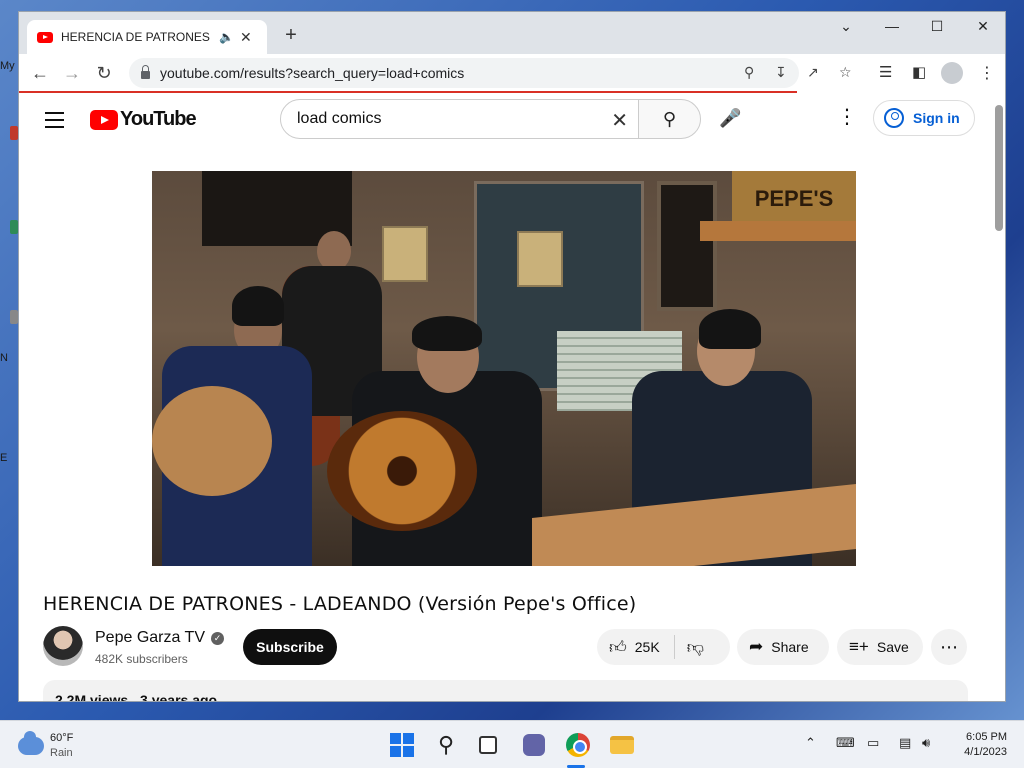 Image resolution: width=1024 pixels, height=768 pixels. What do you see at coordinates (894, 118) in the screenshot?
I see `account-icon` at bounding box center [894, 118].